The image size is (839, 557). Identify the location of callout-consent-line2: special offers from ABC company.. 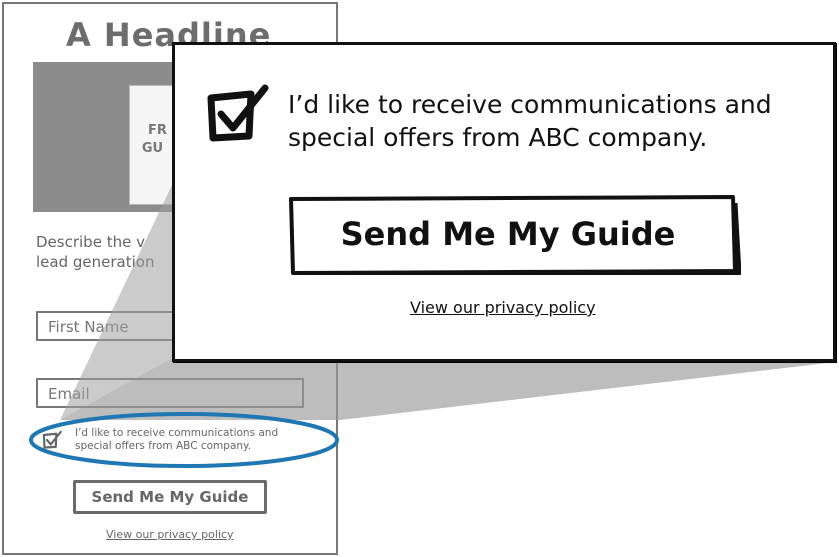
(498, 137).